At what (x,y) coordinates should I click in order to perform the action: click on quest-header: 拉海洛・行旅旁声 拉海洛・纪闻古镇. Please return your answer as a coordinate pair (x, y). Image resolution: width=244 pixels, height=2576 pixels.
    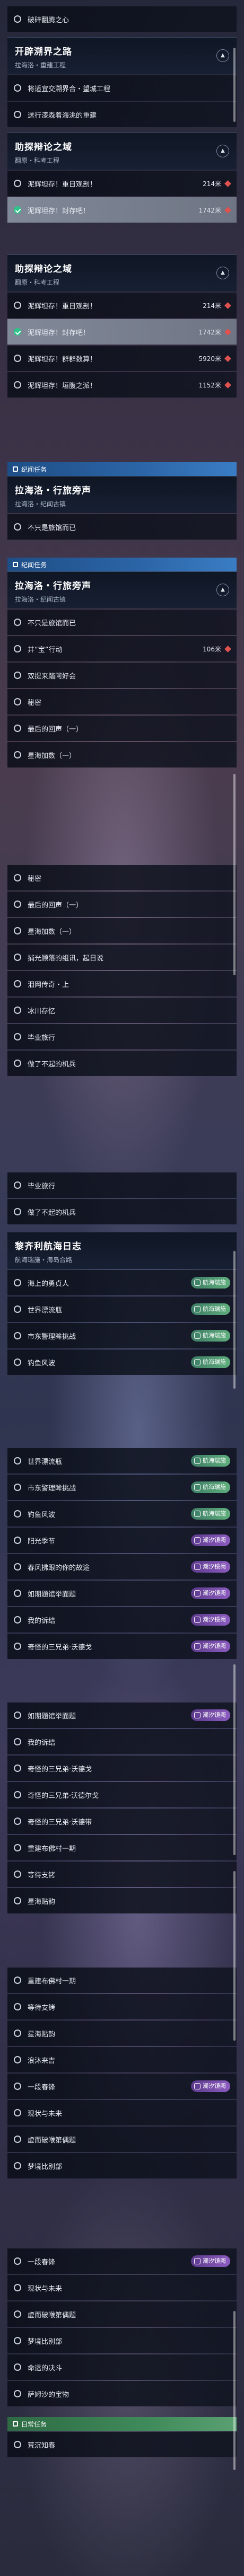
    Looking at the image, I should click on (122, 494).